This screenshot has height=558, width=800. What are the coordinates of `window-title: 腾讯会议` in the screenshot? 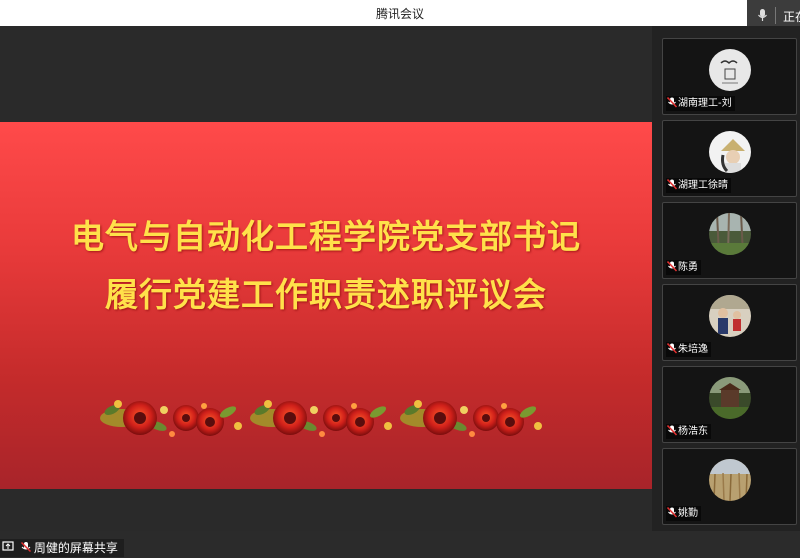 It's located at (399, 14).